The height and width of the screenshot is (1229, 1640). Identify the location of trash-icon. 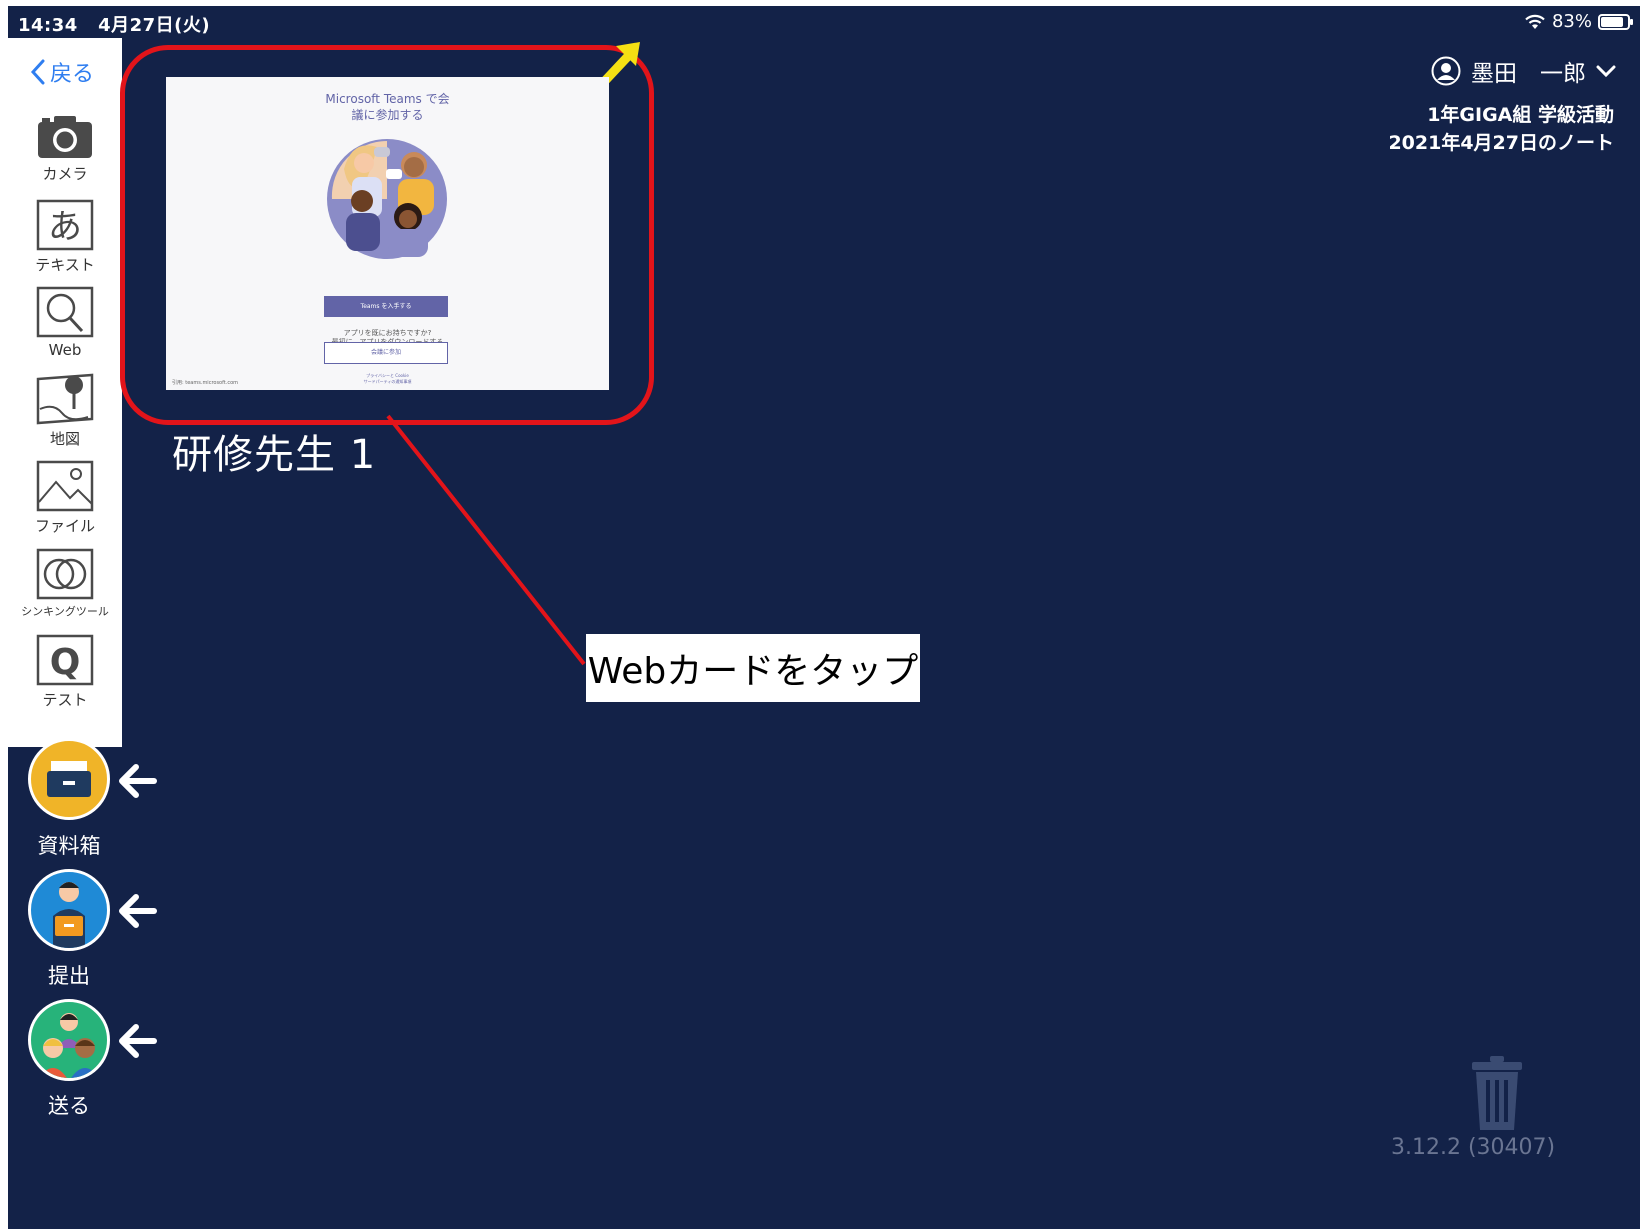
(1497, 1093).